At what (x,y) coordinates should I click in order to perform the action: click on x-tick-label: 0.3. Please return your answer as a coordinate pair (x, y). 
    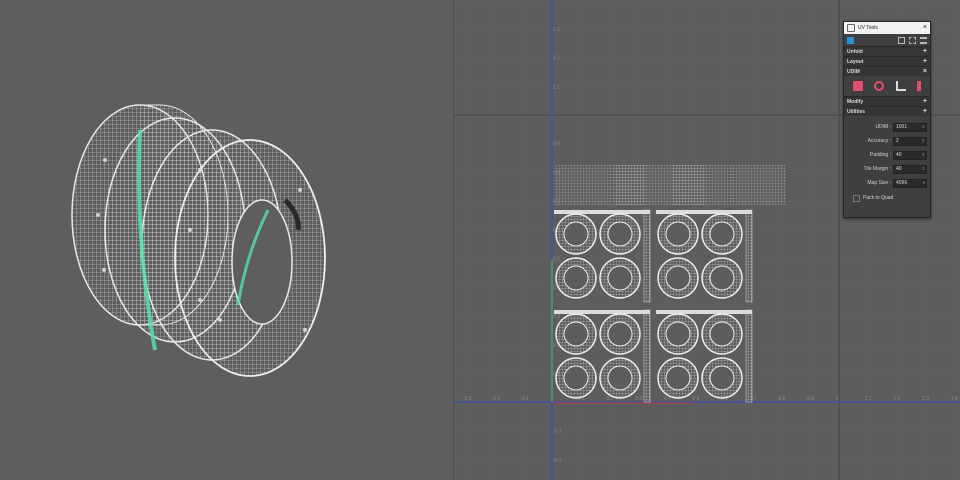
    Looking at the image, I should click on (638, 399).